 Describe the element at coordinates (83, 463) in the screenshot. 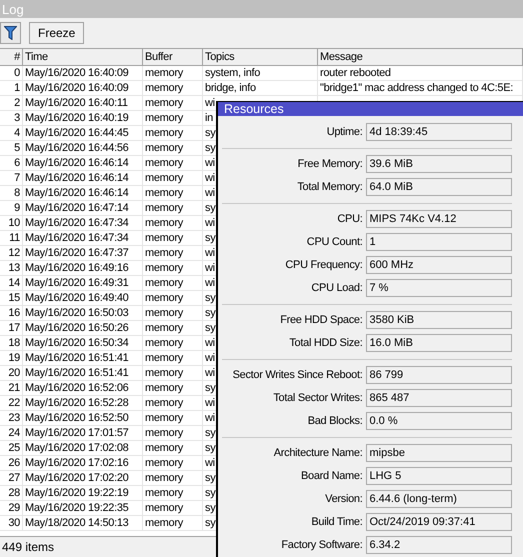

I see `table-cell: May/16/2020 17:02:16` at that location.